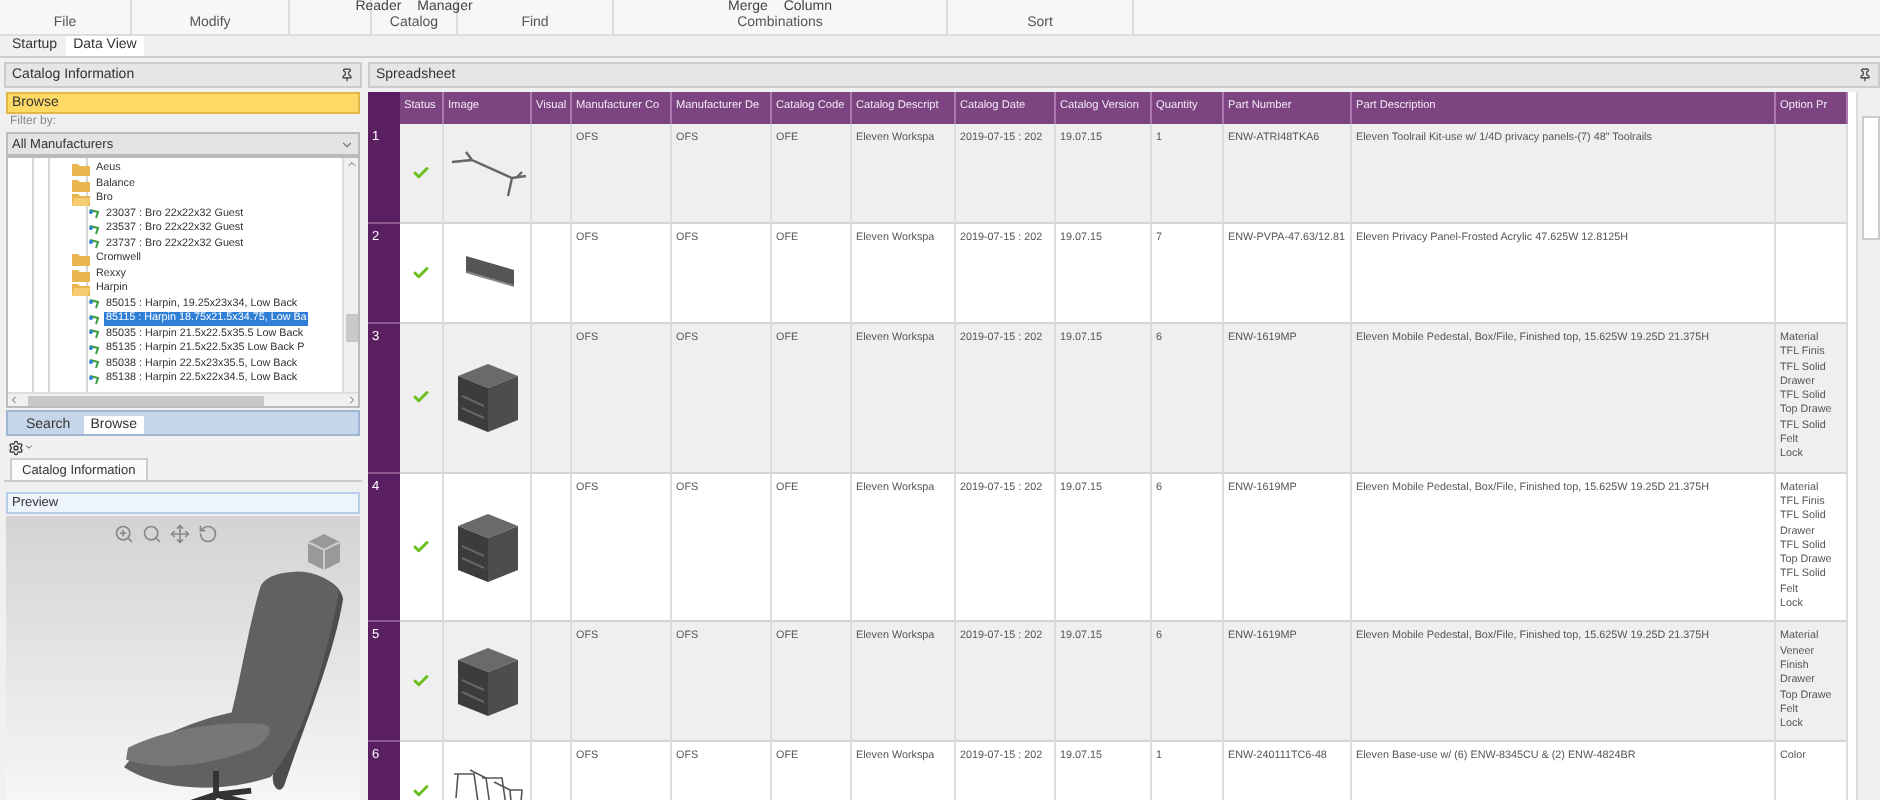 This screenshot has width=1880, height=800. What do you see at coordinates (152, 534) in the screenshot?
I see `search-icon` at bounding box center [152, 534].